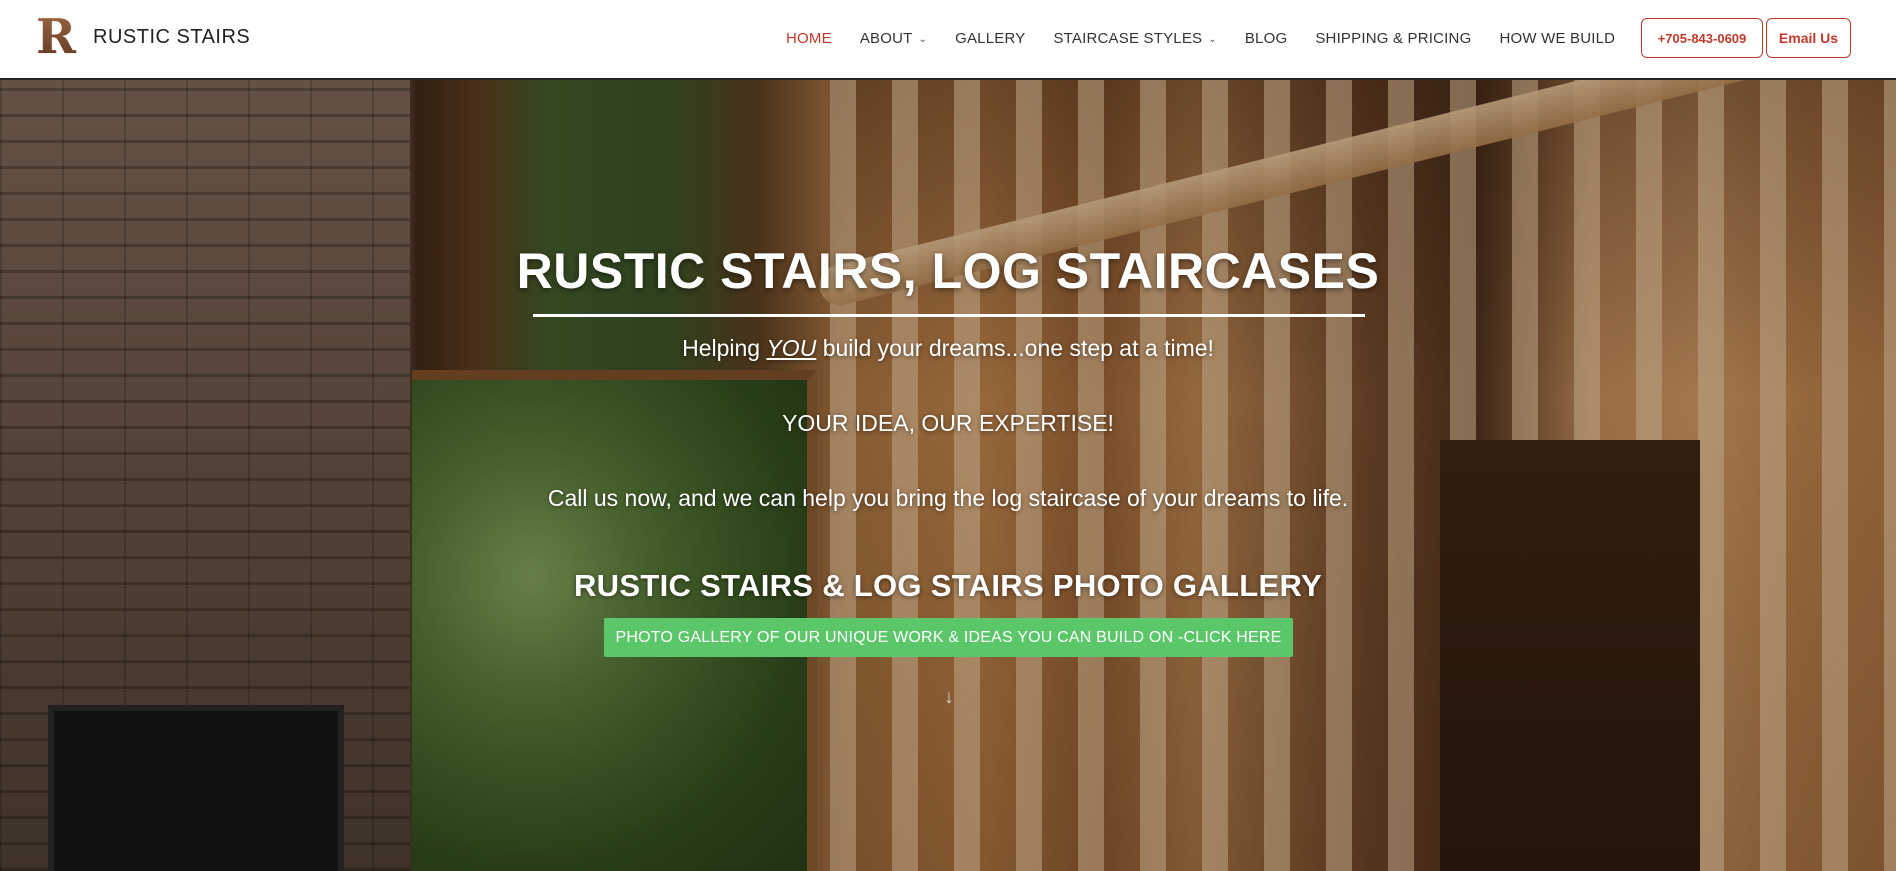  I want to click on hero-idea-text: YOUR IDEA, OUR EXPERTISE!, so click(948, 423).